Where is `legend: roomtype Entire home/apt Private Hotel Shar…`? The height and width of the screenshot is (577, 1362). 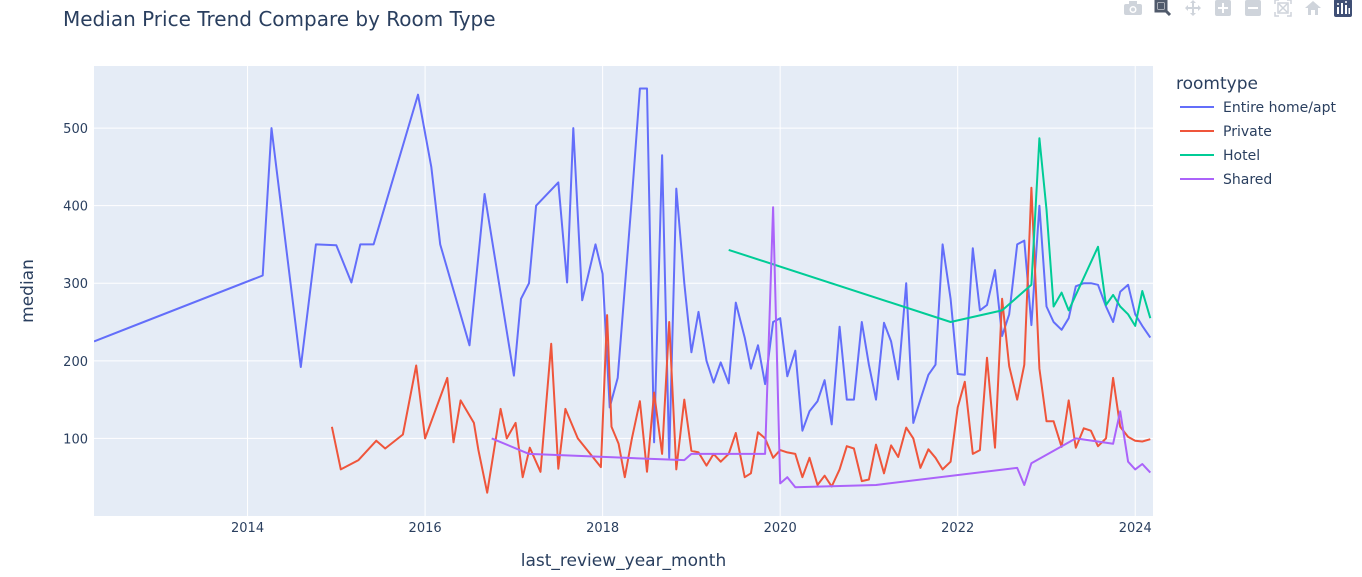 legend: roomtype Entire home/apt Private Hotel Shar… is located at coordinates (1256, 131).